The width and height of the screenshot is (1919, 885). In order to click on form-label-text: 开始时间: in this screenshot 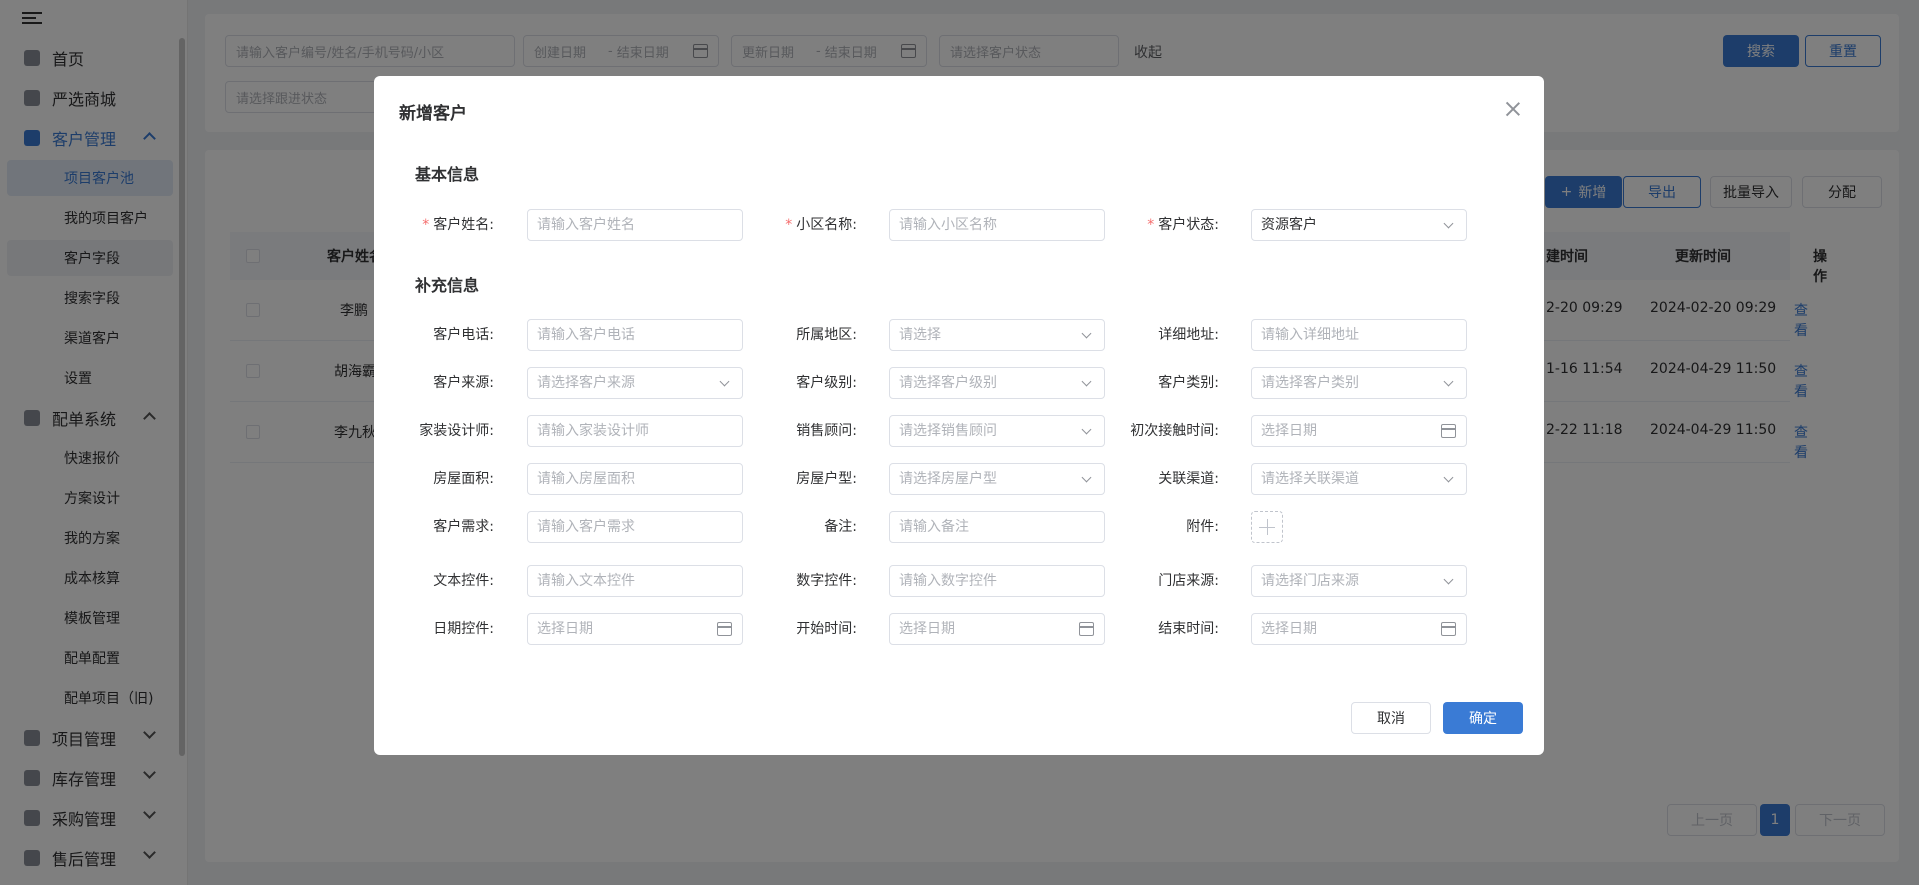, I will do `click(826, 629)`.